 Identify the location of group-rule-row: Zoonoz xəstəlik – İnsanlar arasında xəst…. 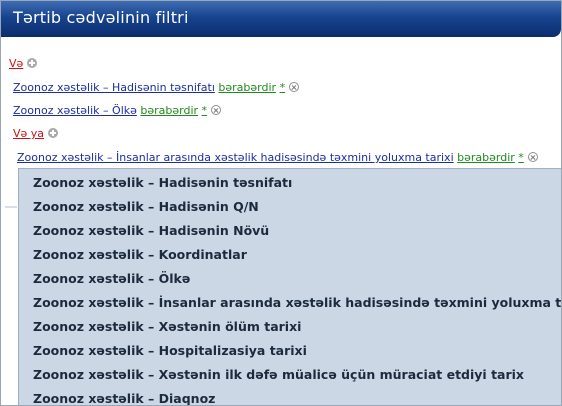
(277, 158).